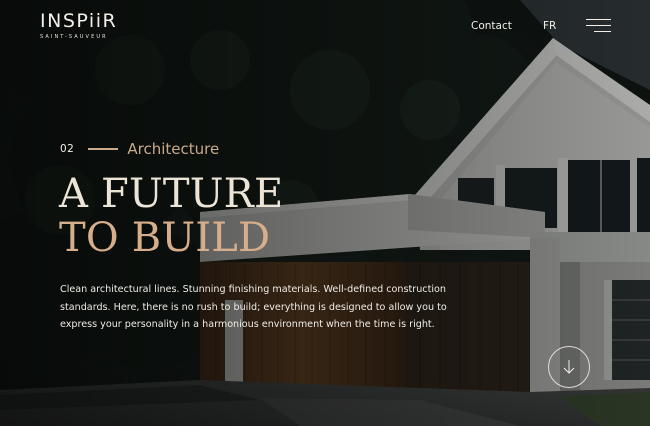 Image resolution: width=650 pixels, height=426 pixels. Describe the element at coordinates (173, 149) in the screenshot. I see `section-label: Architecture` at that location.